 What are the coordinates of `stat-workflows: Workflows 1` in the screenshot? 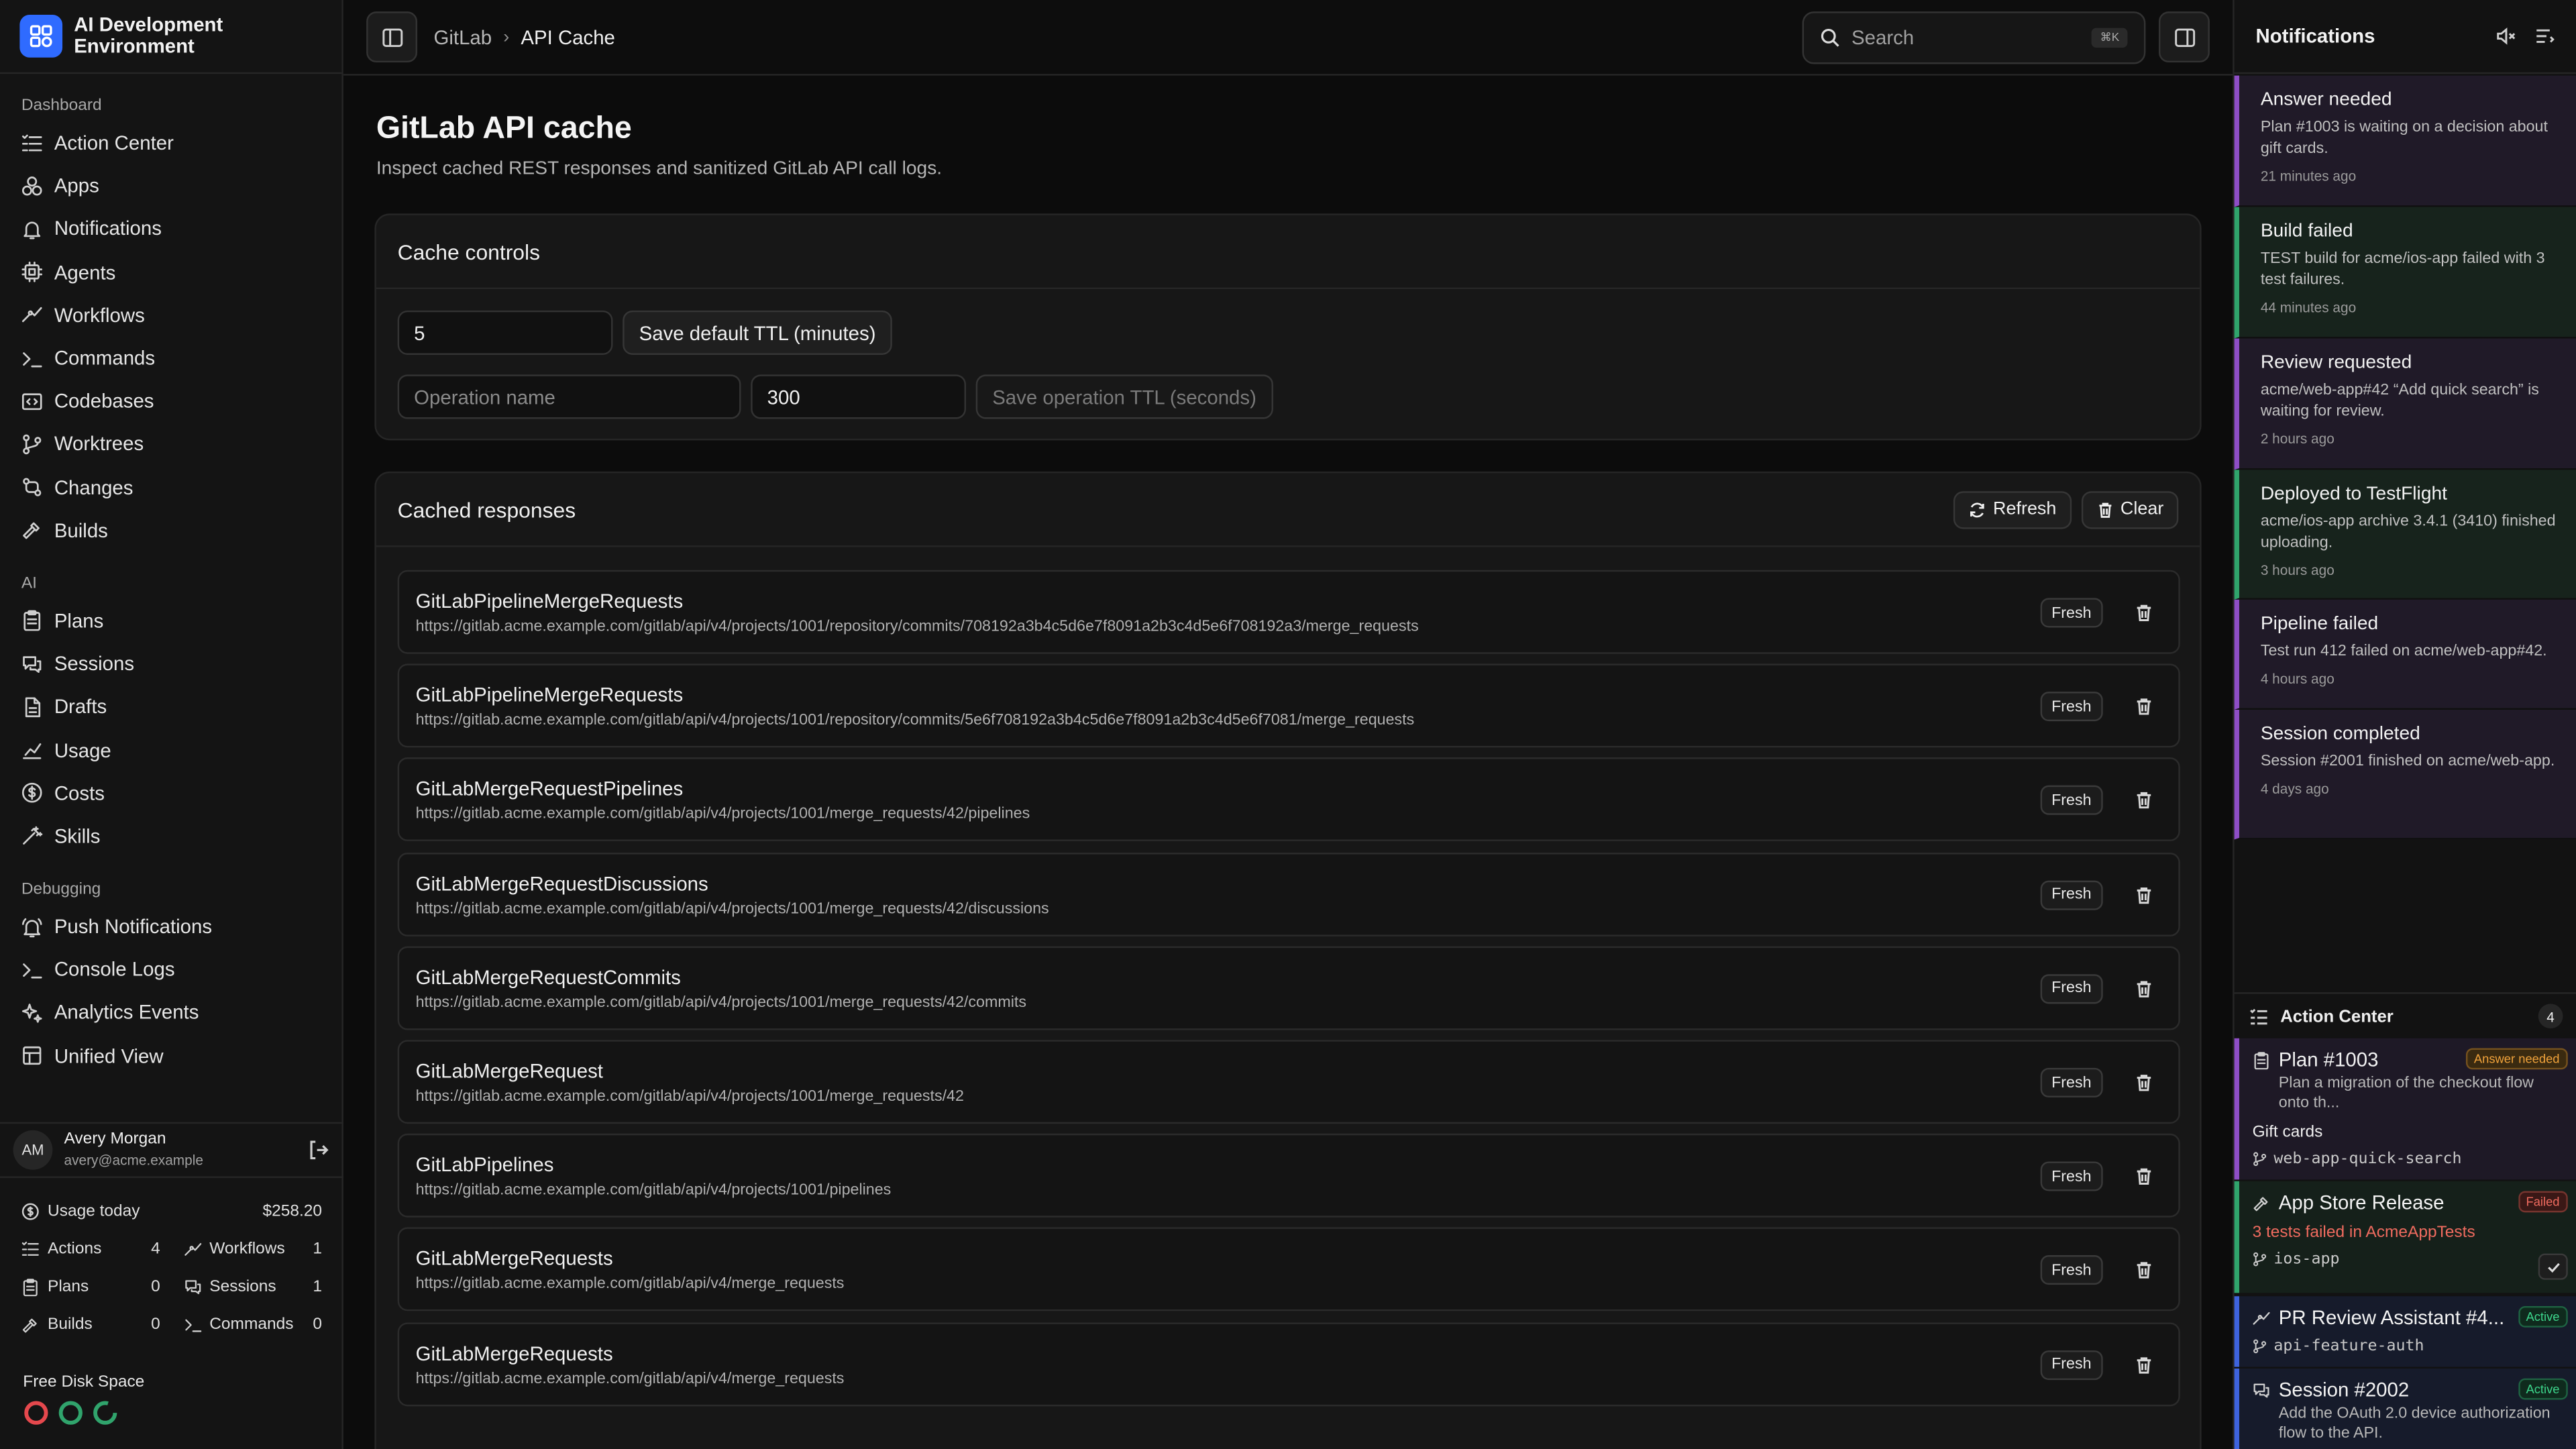 It's located at (252, 1249).